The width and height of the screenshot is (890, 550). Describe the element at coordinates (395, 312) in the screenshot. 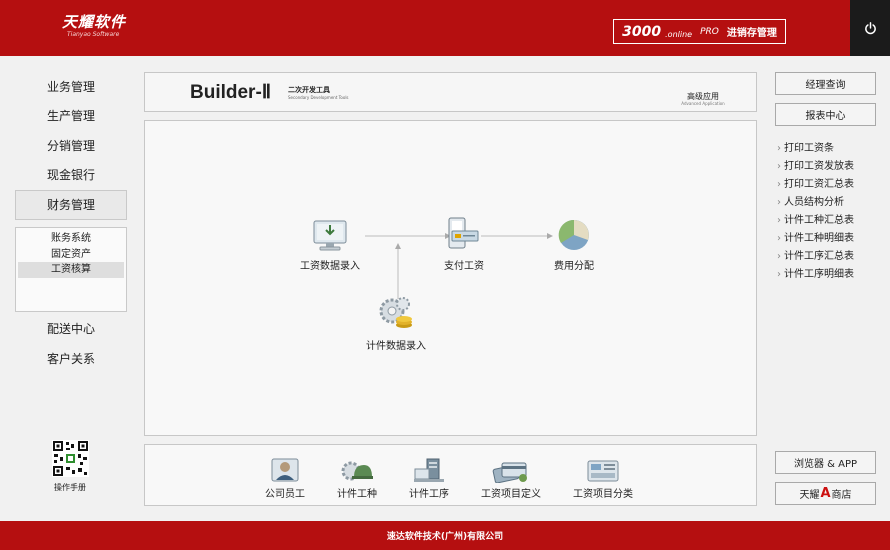

I see `gears-coins-icon` at that location.